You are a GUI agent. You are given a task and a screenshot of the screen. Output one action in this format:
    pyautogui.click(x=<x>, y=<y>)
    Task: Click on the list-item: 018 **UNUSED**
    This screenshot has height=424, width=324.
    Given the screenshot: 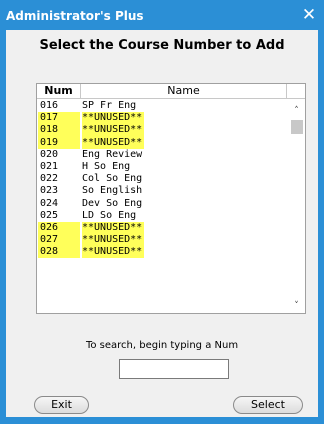 What is the action you would take?
    pyautogui.click(x=162, y=130)
    